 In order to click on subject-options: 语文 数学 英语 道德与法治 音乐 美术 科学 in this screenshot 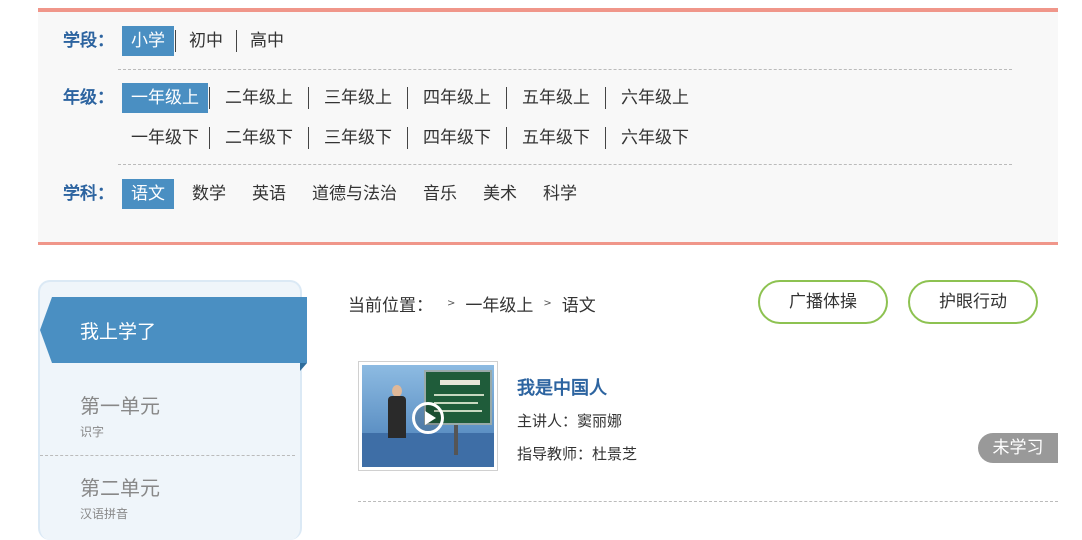, I will do `click(353, 194)`.